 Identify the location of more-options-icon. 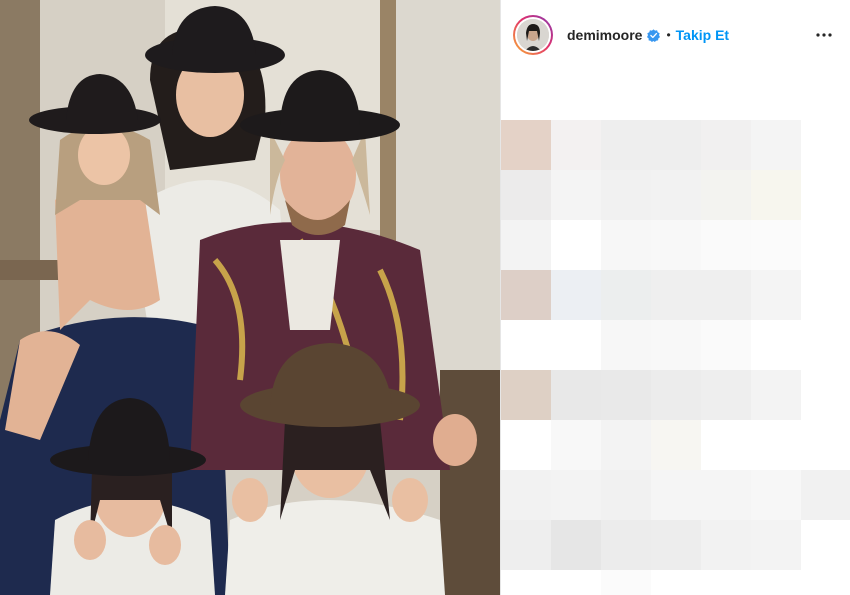
(824, 35).